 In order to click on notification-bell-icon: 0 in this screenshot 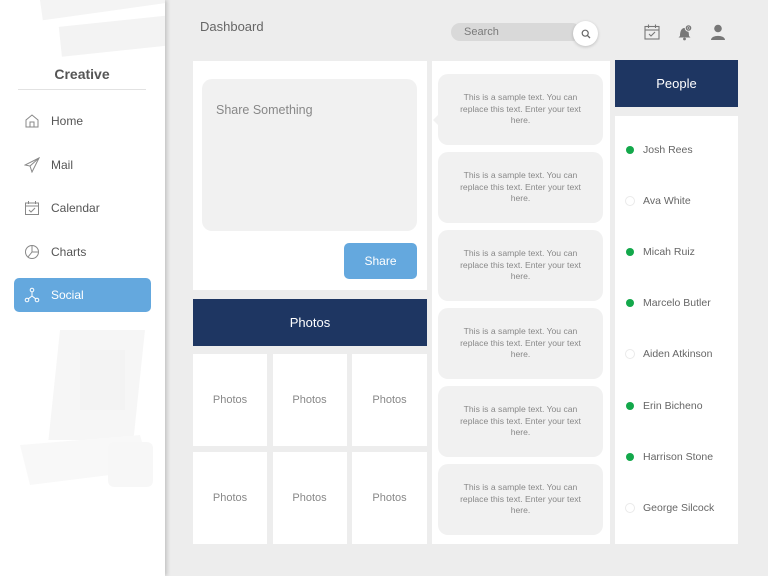, I will do `click(685, 32)`.